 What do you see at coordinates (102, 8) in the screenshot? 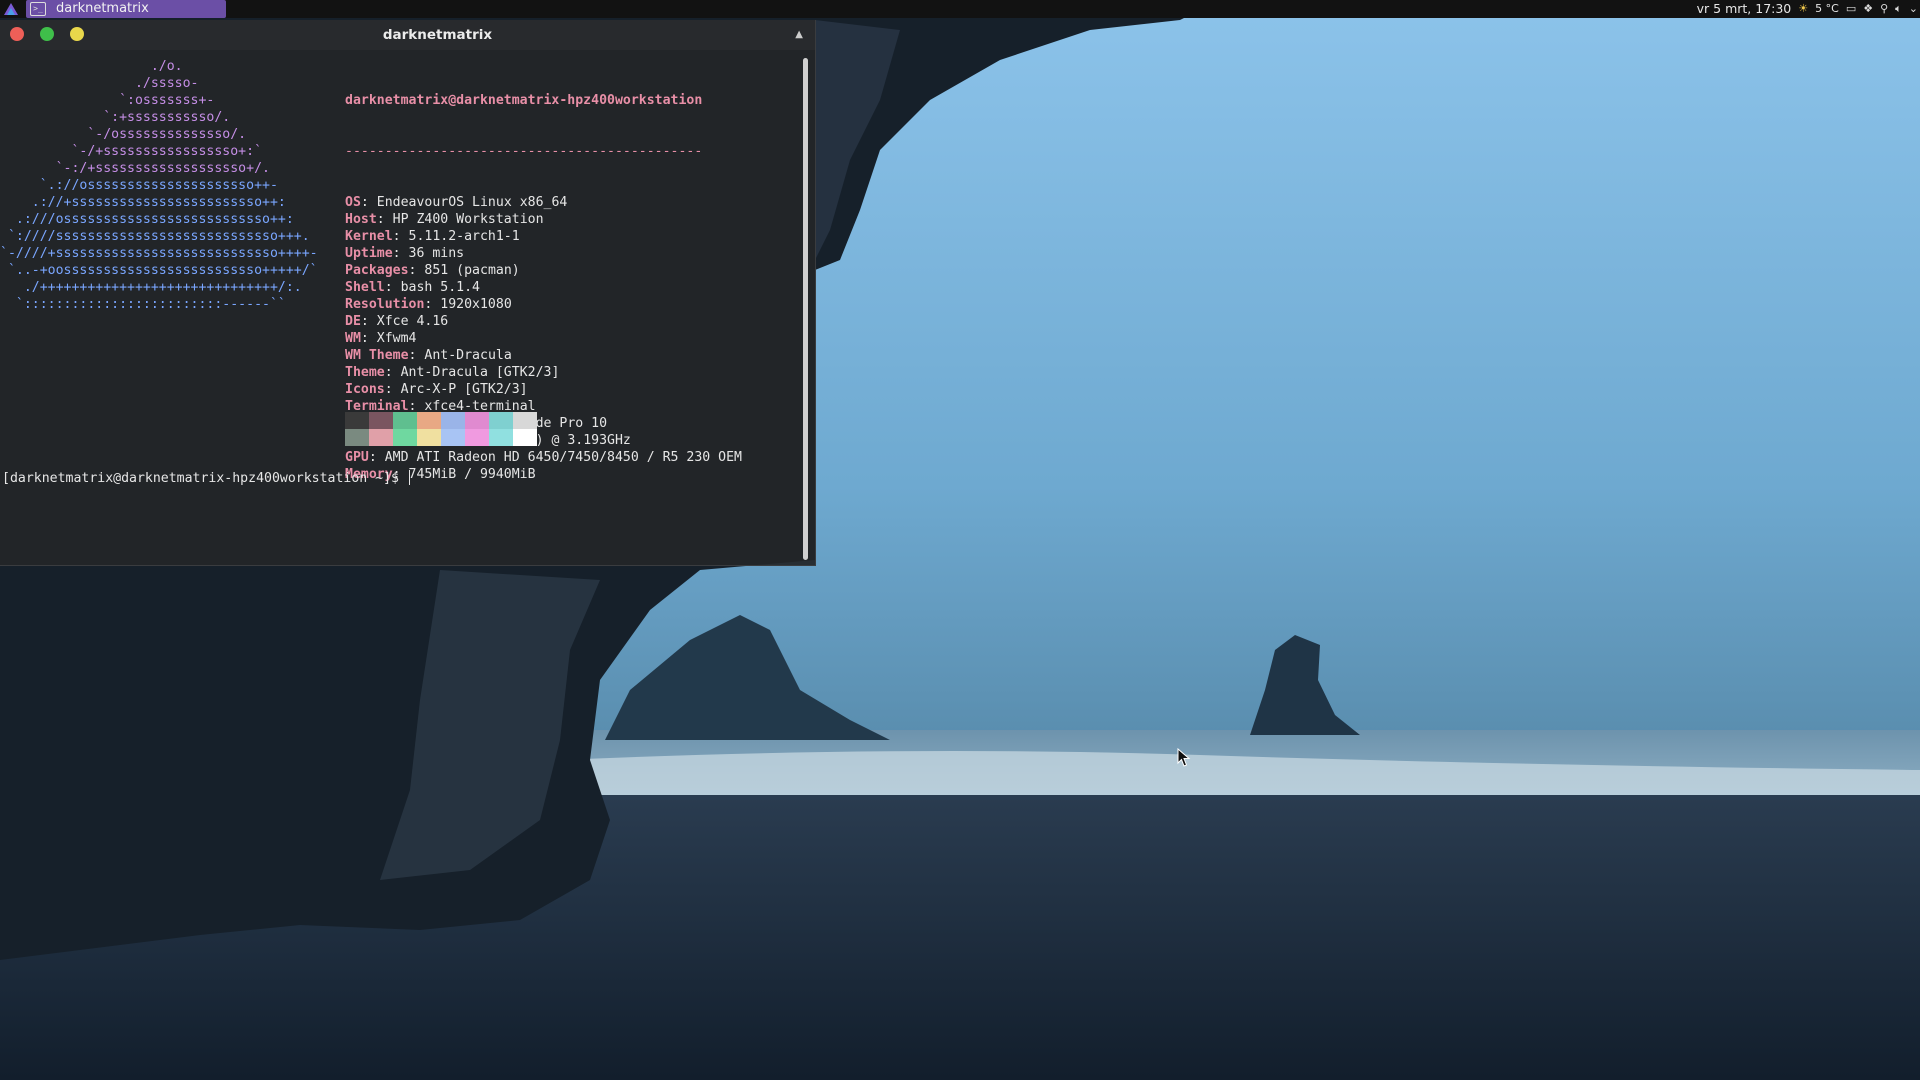
I see `taskbar-button-label: darknetmatrix` at bounding box center [102, 8].